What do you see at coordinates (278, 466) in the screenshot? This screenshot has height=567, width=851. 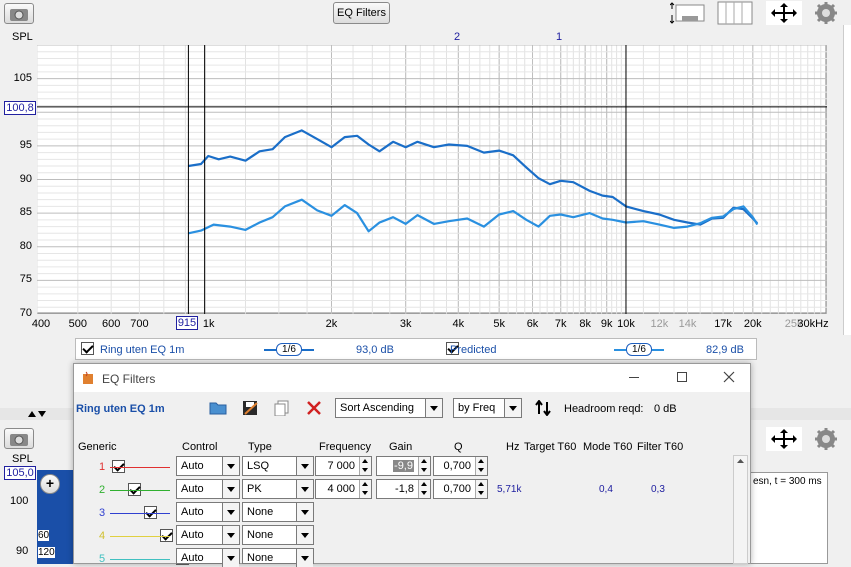 I see `filter-1-type: LSQ` at bounding box center [278, 466].